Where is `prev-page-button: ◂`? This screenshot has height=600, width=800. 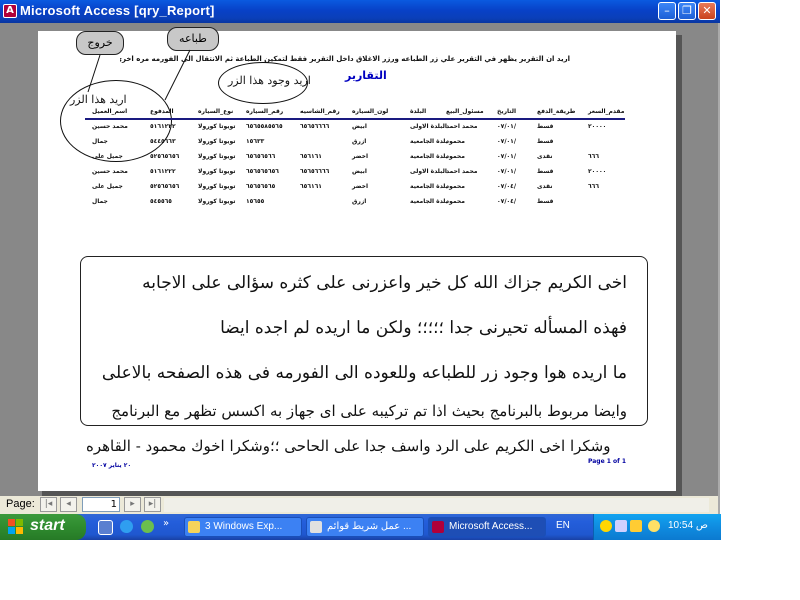 prev-page-button: ◂ is located at coordinates (68, 504).